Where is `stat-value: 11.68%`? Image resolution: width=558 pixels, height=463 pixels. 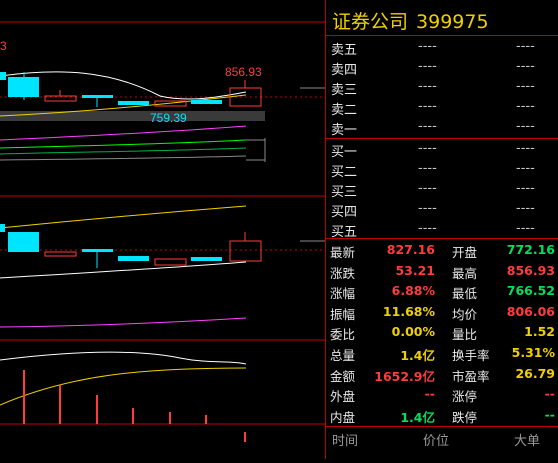
stat-value: 11.68% is located at coordinates (408, 311).